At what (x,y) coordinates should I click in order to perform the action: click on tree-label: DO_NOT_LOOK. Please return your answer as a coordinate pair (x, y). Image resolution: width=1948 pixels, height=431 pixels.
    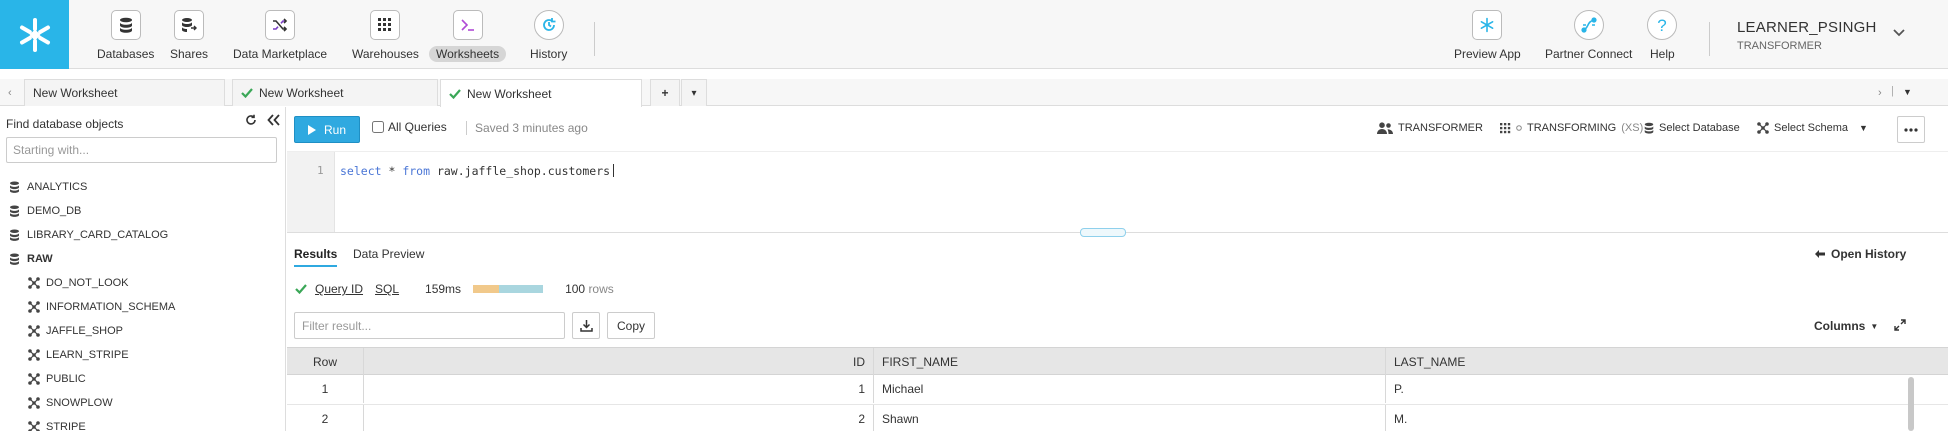
    Looking at the image, I should click on (87, 283).